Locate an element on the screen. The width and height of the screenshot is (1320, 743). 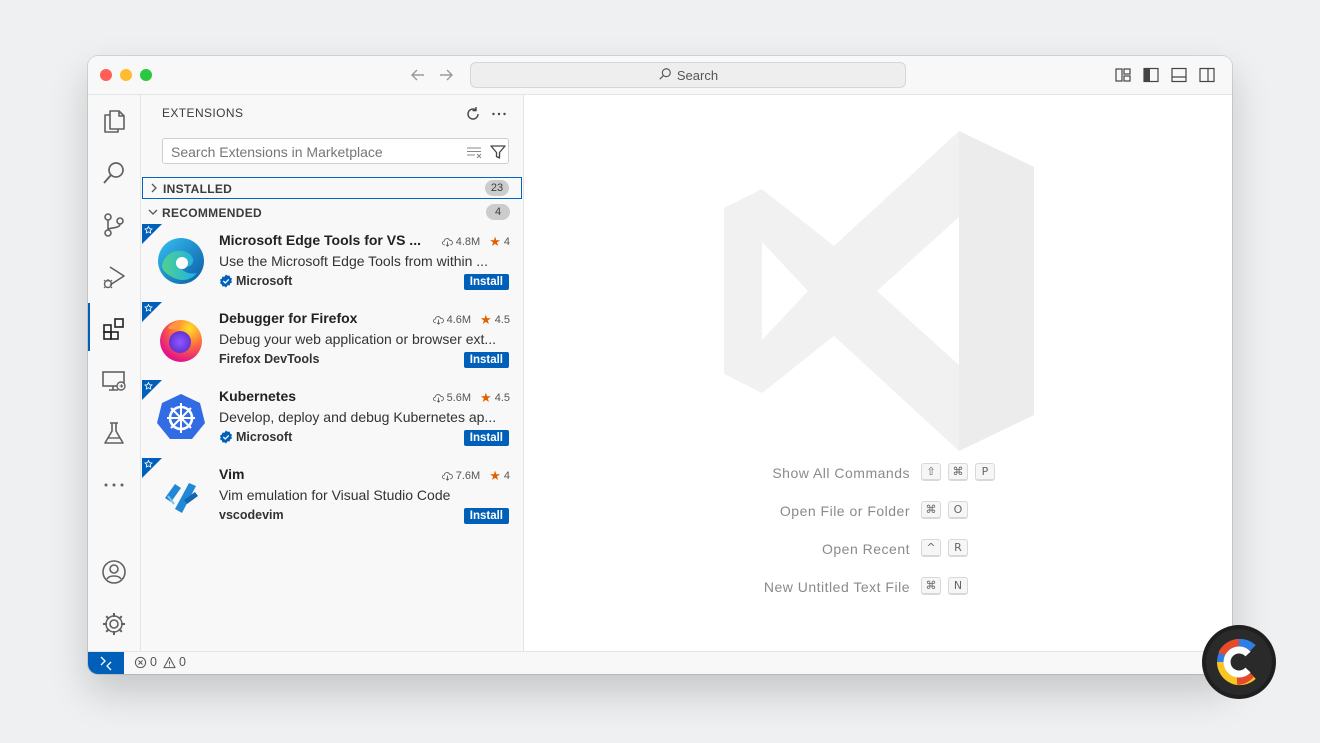
keybinding: ^ R is located at coordinates (944, 548).